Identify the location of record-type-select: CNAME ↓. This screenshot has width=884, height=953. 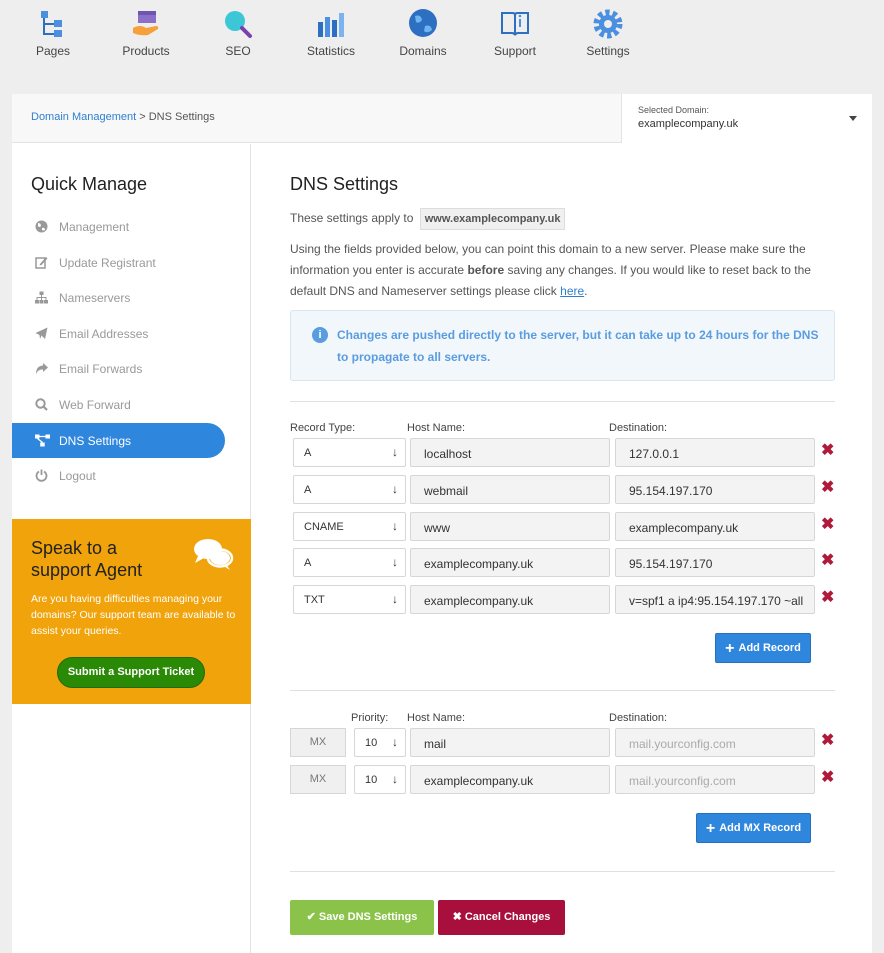
(349, 526).